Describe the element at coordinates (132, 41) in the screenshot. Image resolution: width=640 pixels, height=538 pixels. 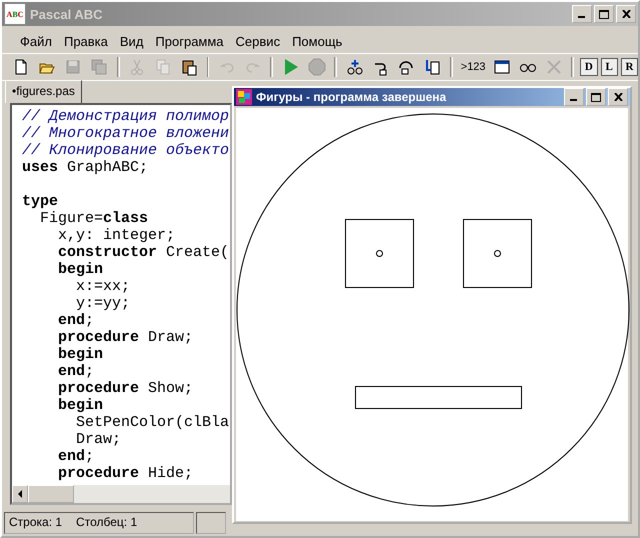
I see `menu-item: Вид` at that location.